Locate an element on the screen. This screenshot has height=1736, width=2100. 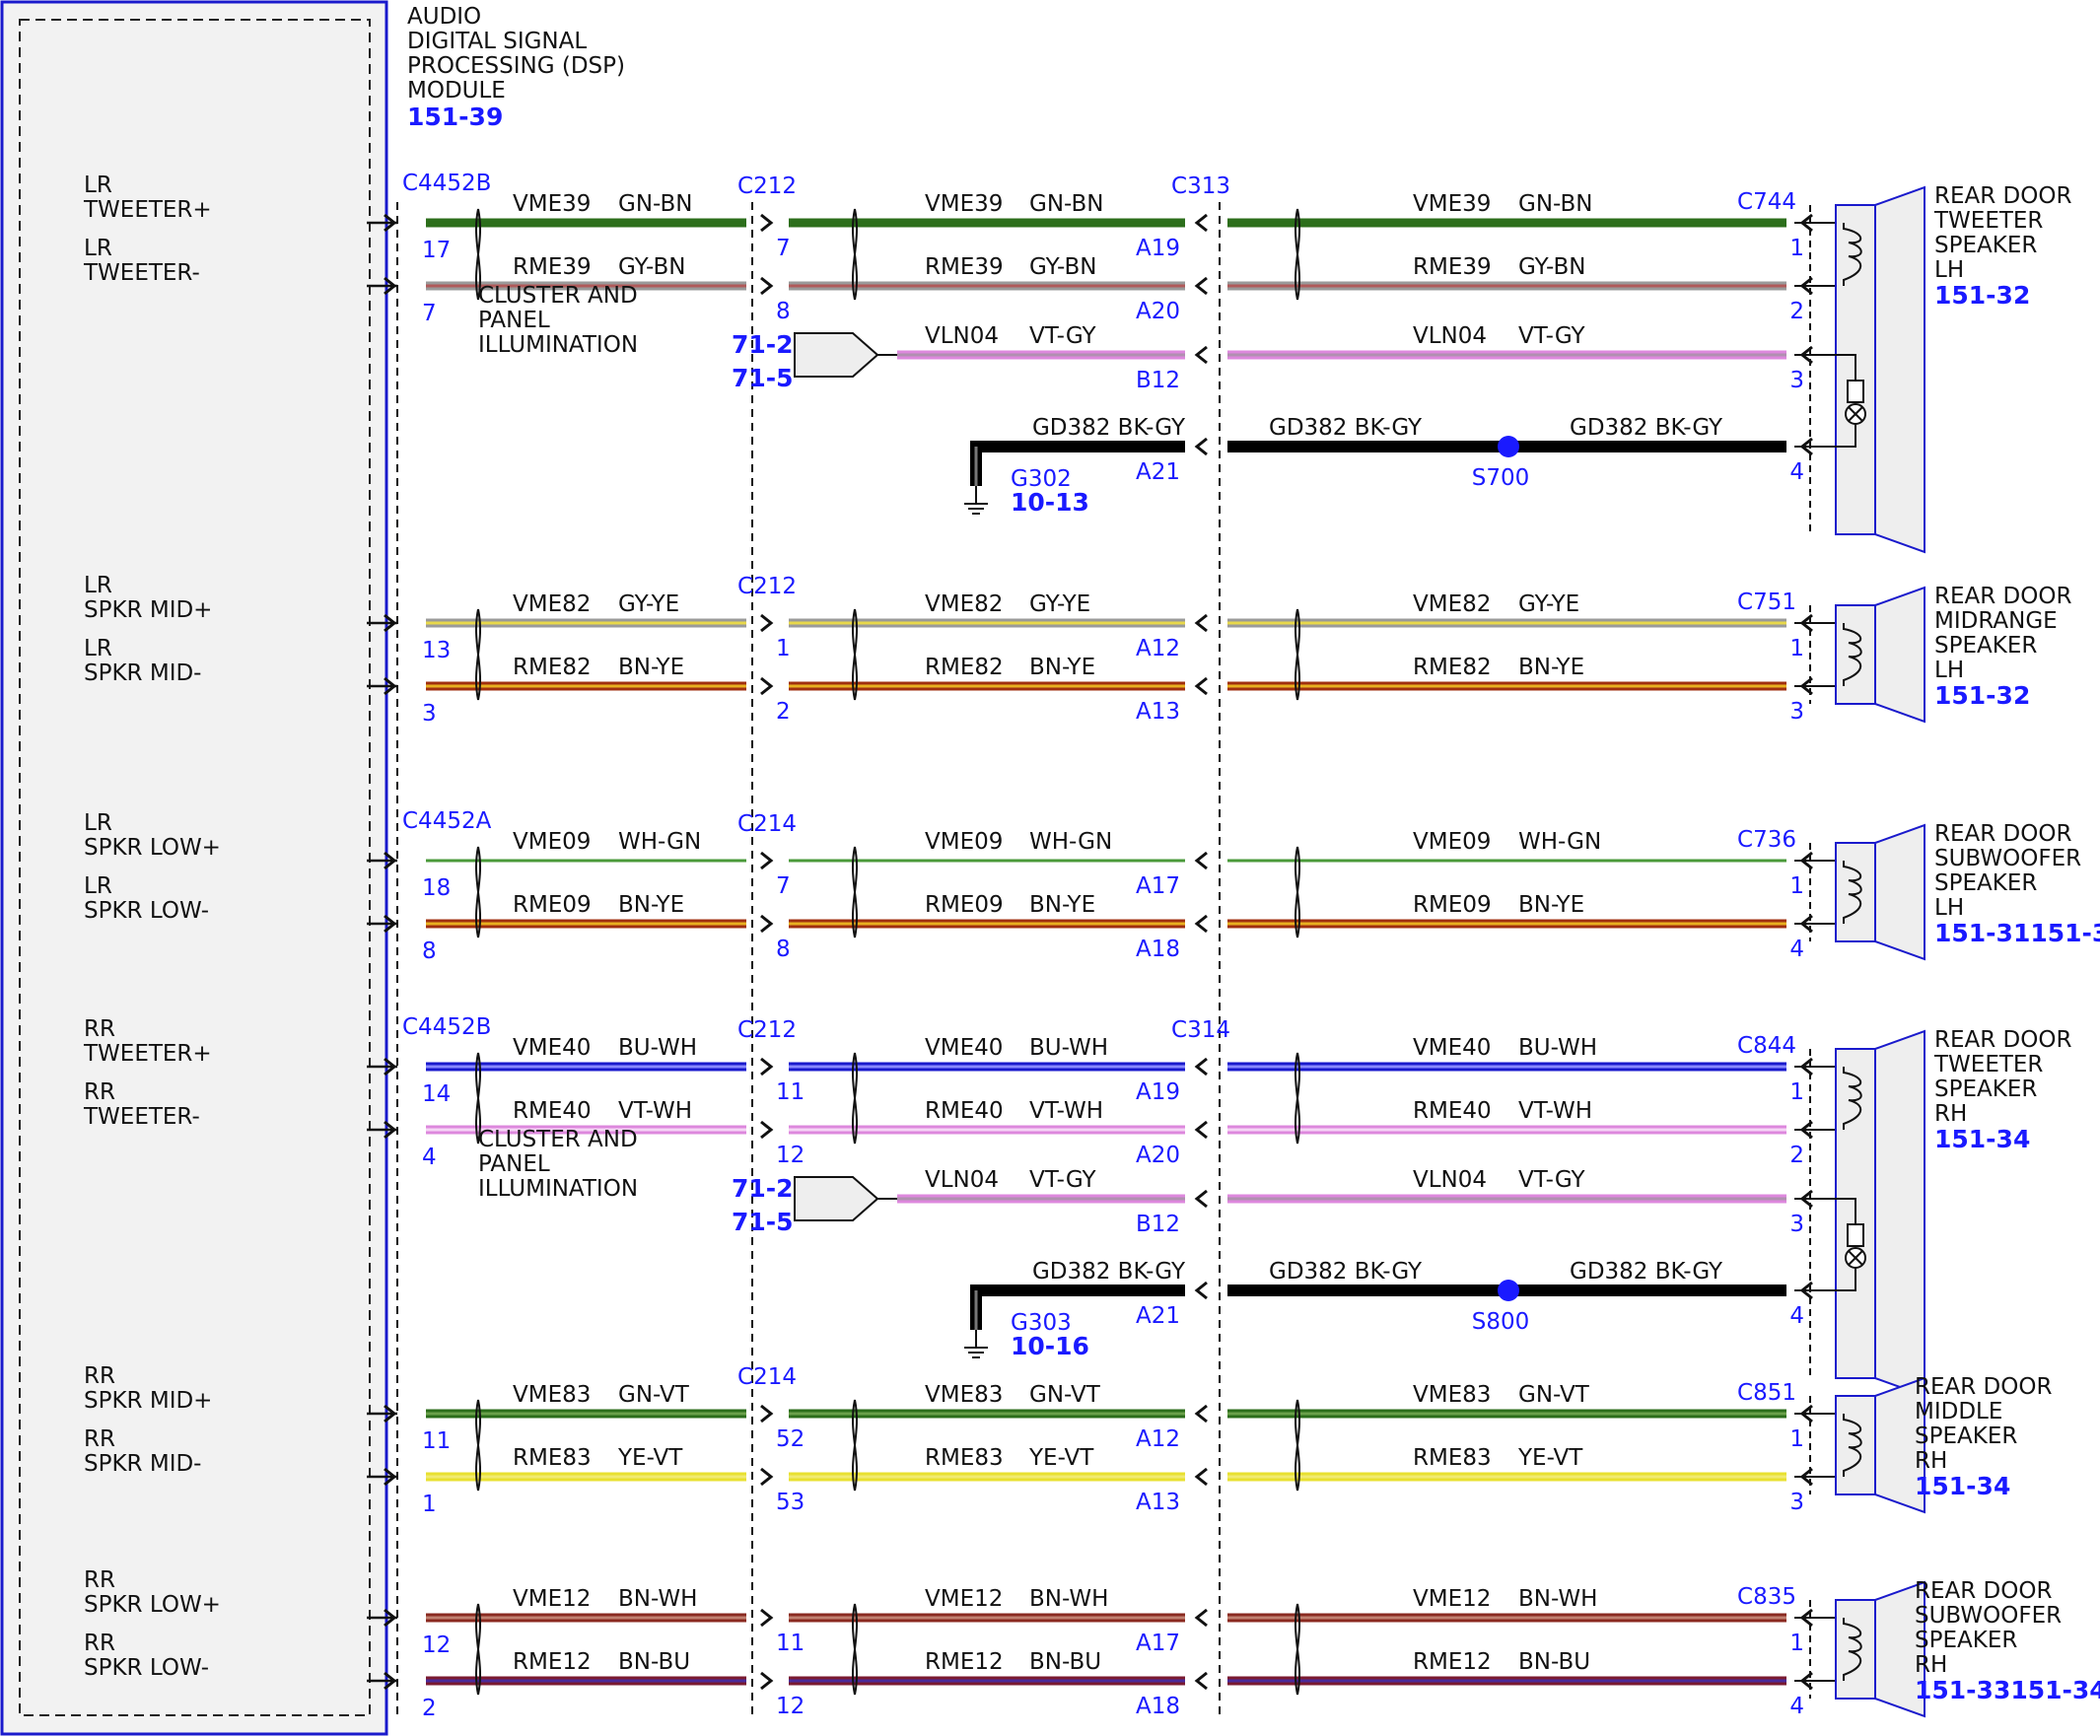
wire-color-label: GY-BN is located at coordinates (1062, 267).